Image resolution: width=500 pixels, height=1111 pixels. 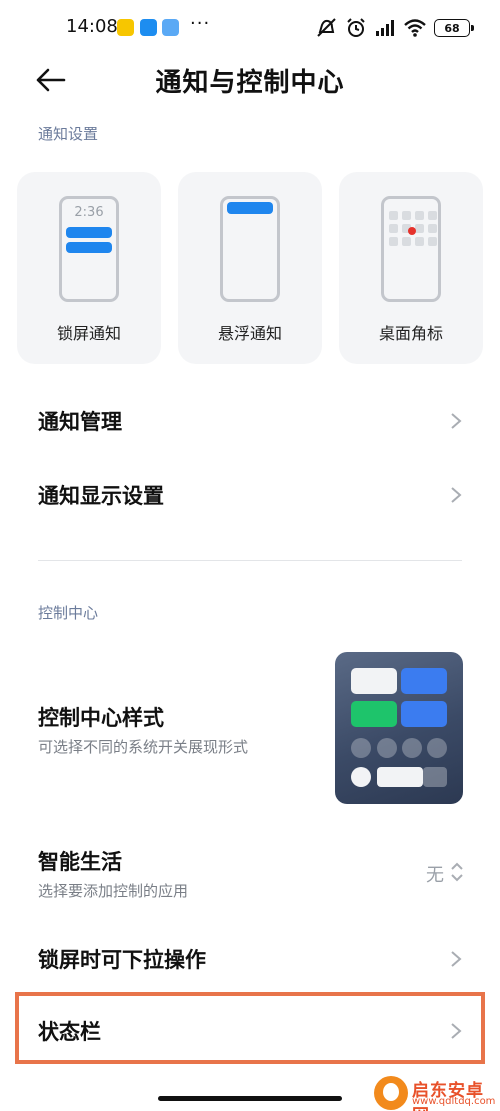 I want to click on row-subtitle: 选择要添加控制的应用, so click(x=113, y=891).